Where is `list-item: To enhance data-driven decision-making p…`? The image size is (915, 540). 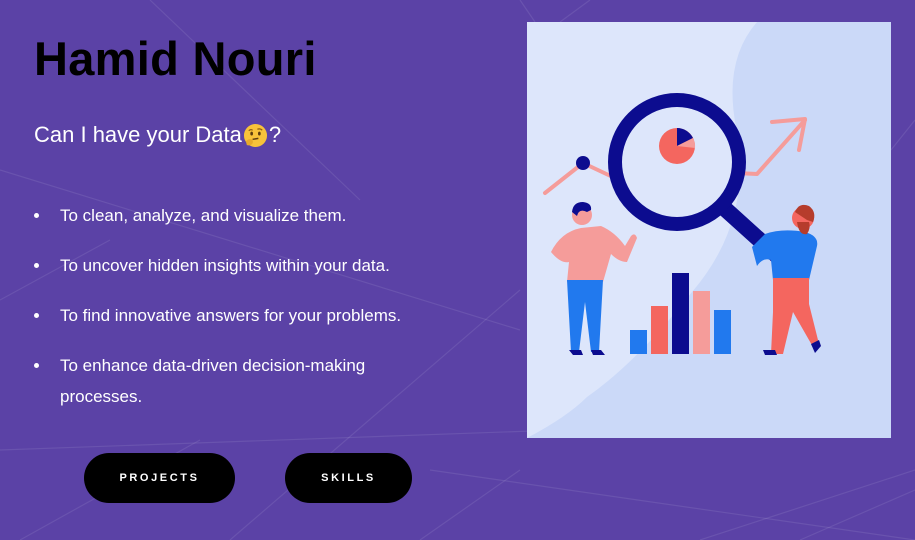 list-item: To enhance data-driven decision-making p… is located at coordinates (229, 381).